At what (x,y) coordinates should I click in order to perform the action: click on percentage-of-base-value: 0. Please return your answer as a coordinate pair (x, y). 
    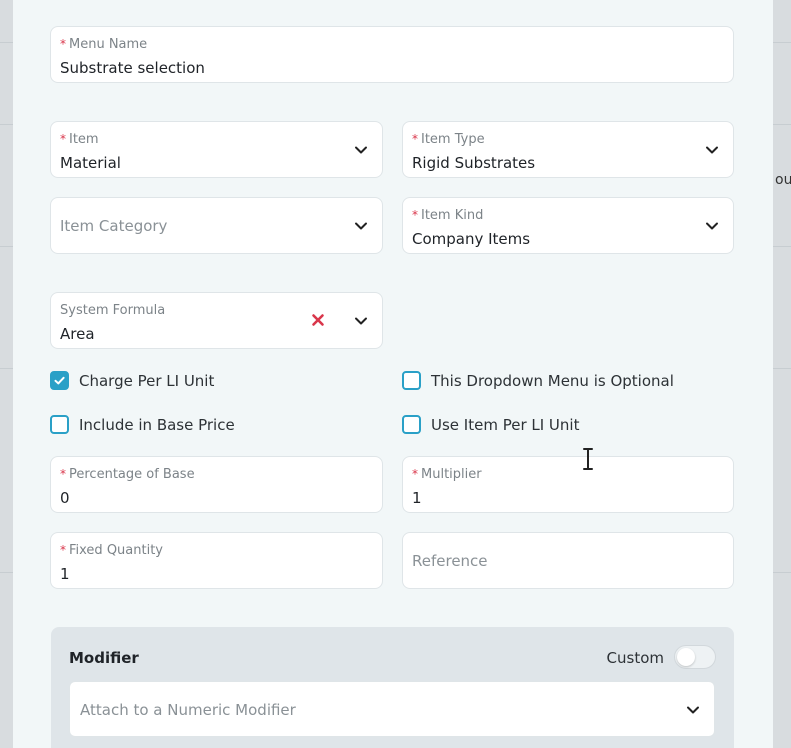
    Looking at the image, I should click on (65, 498).